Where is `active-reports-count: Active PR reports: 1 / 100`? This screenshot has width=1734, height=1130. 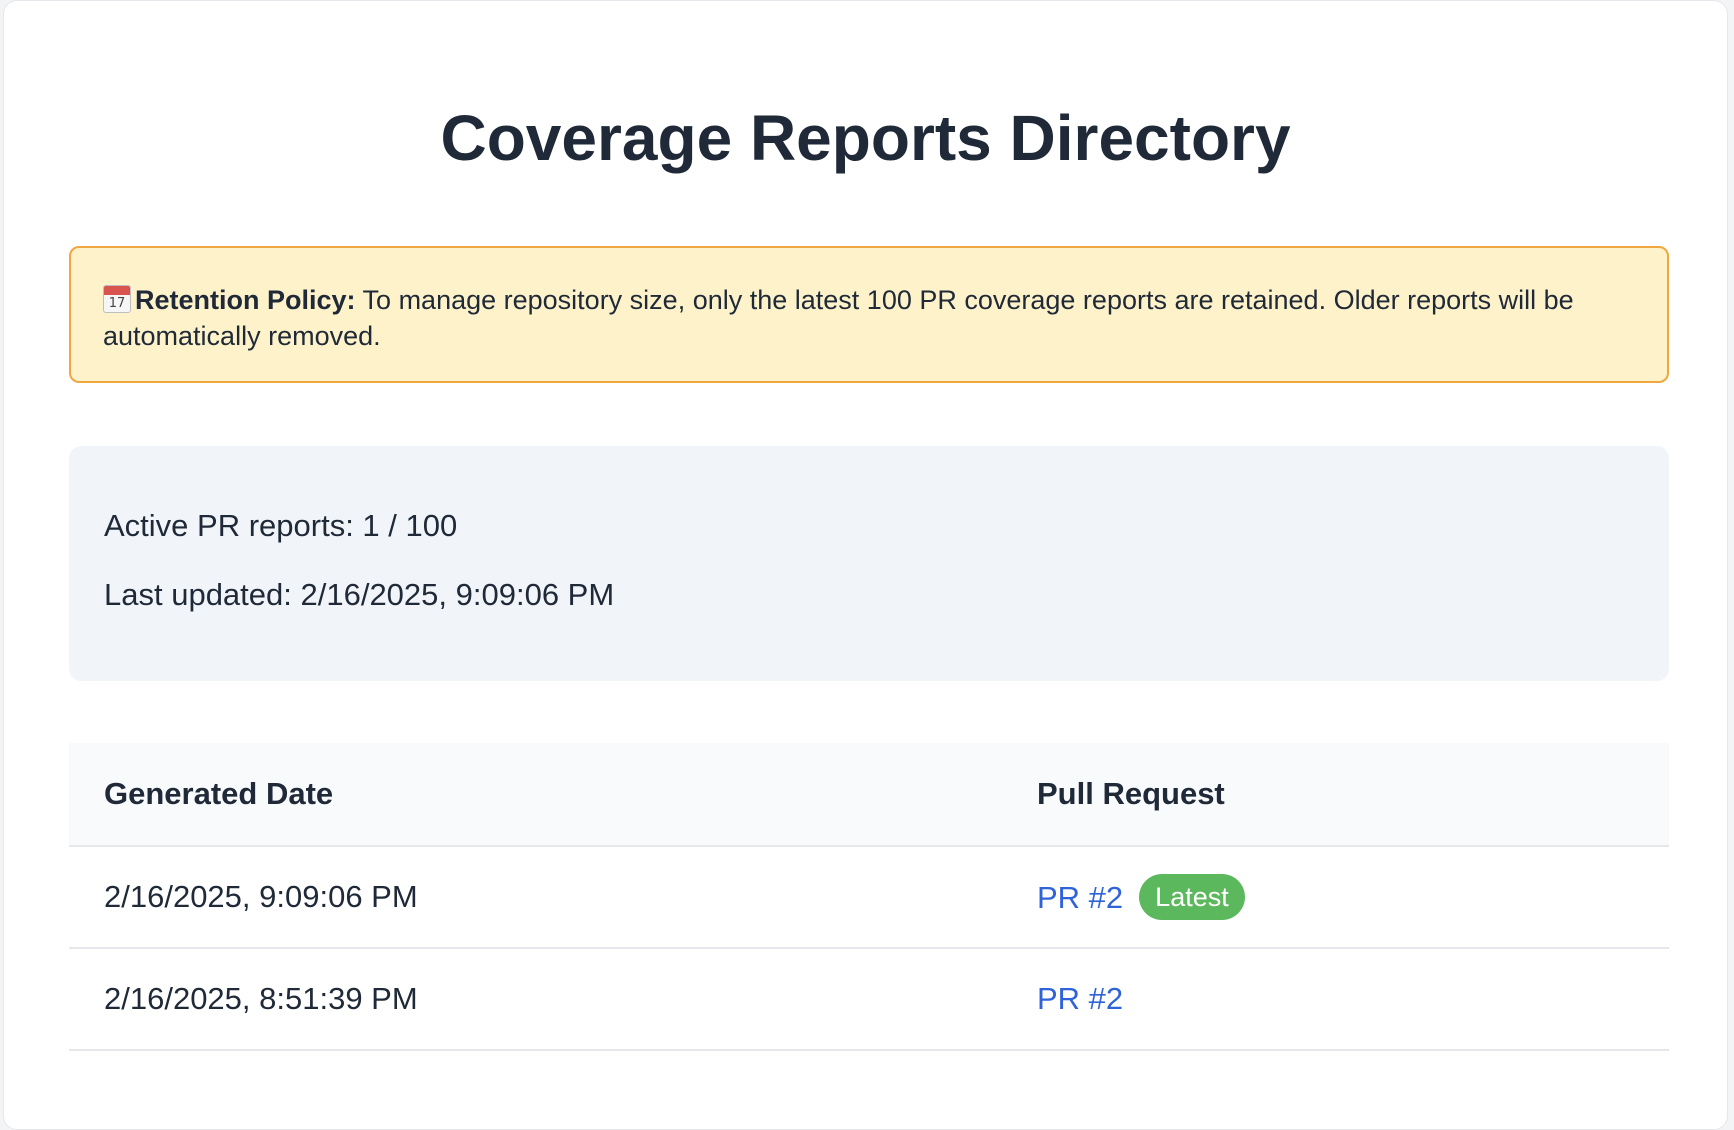
active-reports-count: Active PR reports: 1 / 100 is located at coordinates (281, 525).